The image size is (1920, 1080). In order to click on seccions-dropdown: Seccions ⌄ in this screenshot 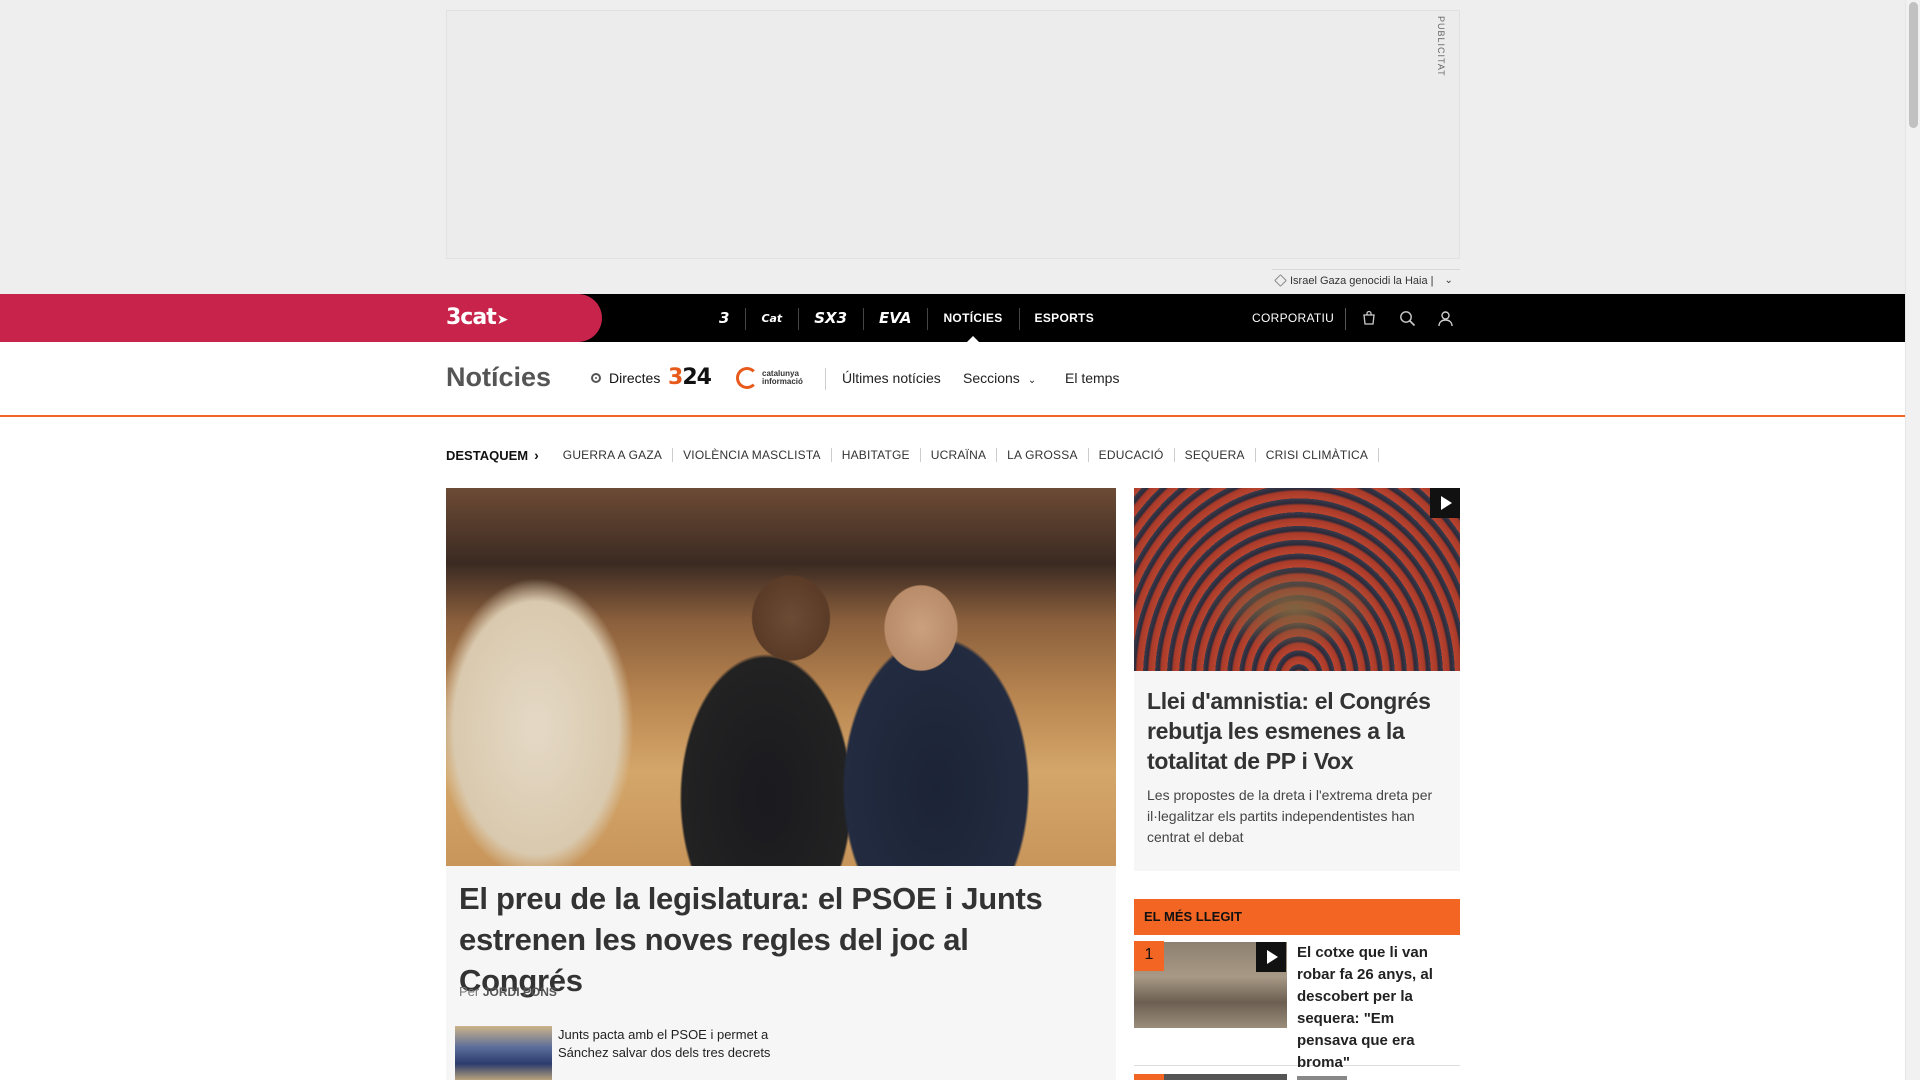, I will do `click(999, 378)`.